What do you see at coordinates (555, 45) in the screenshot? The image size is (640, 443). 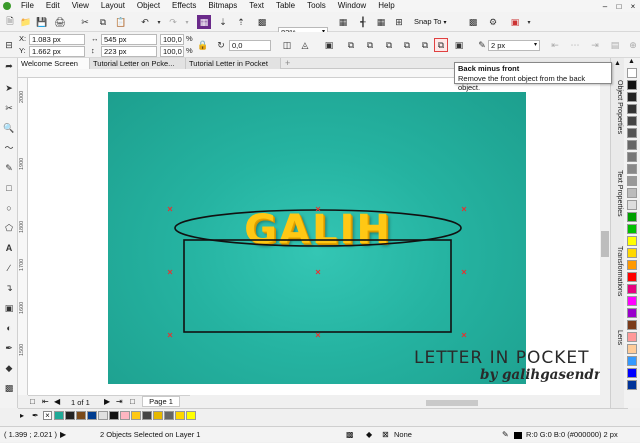 I see `arrow-start-icon: ⇤` at bounding box center [555, 45].